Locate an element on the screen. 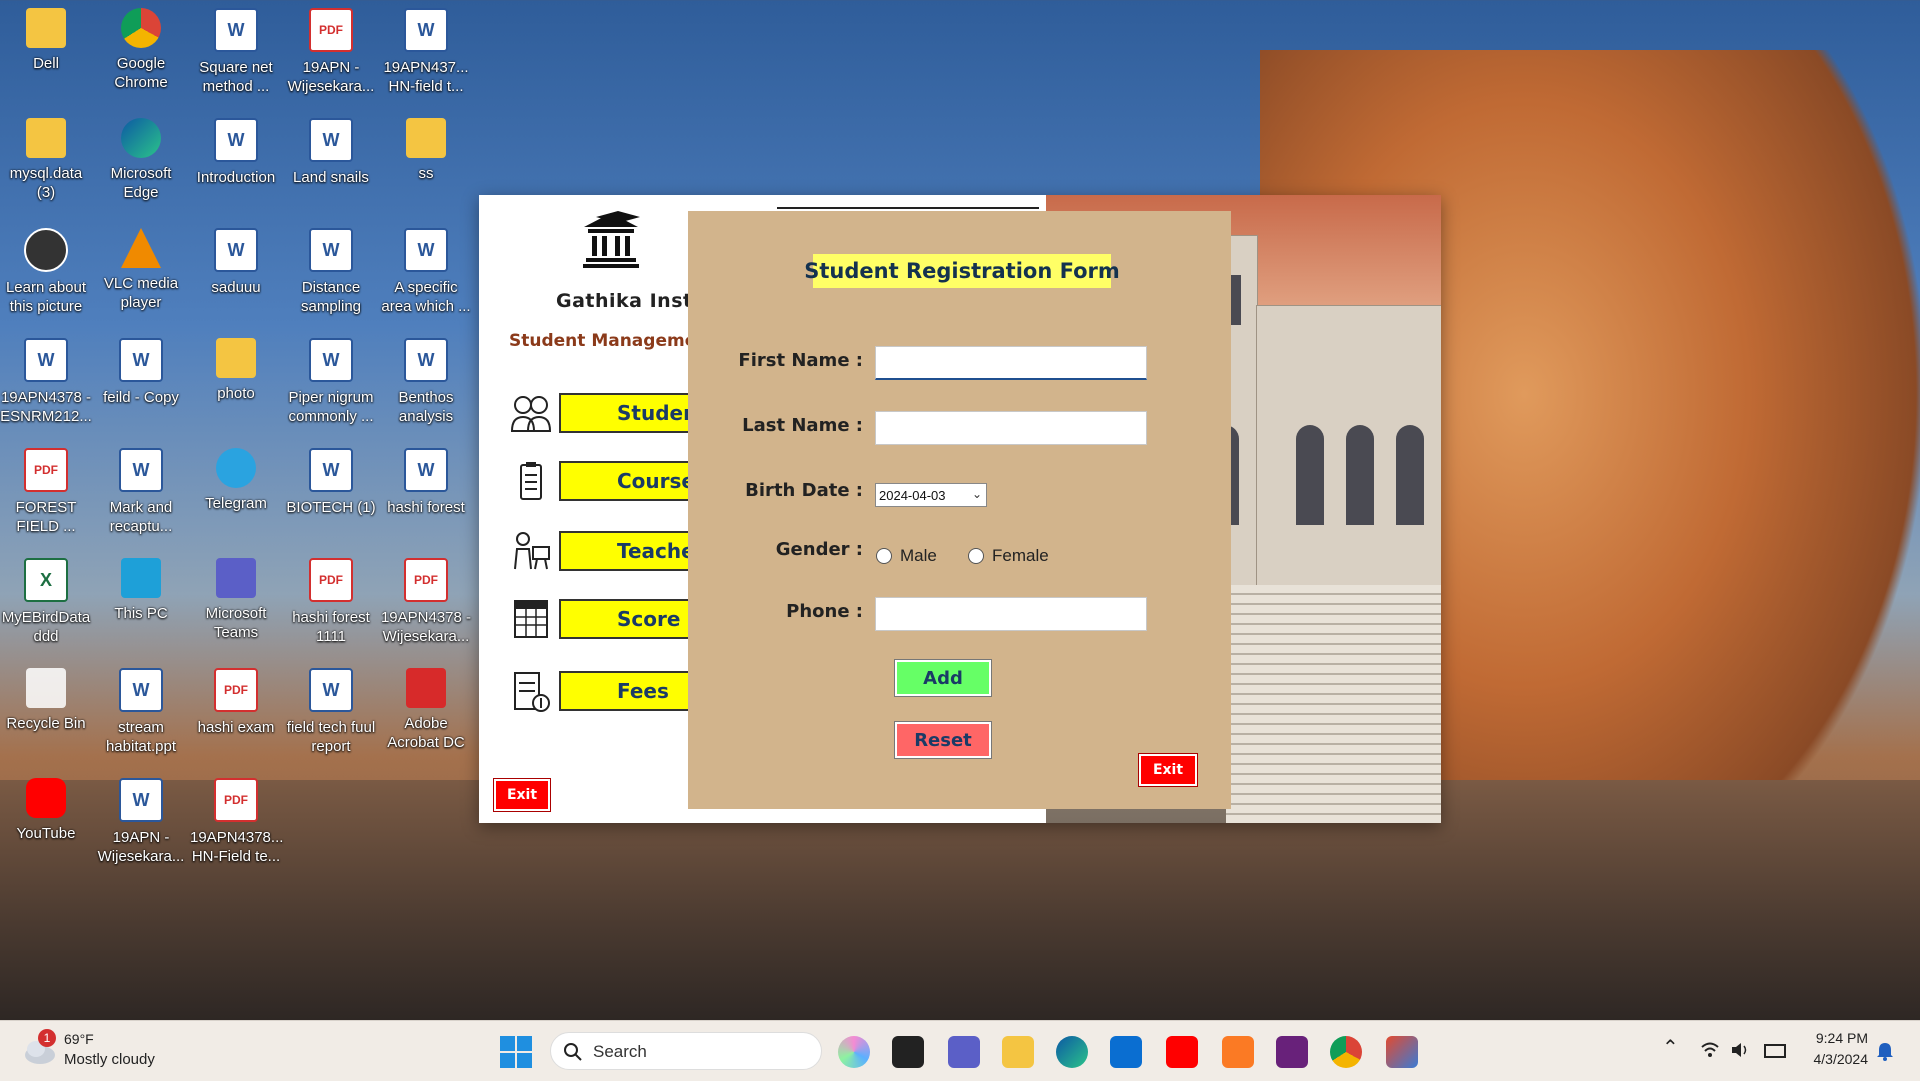 This screenshot has height=1081, width=1920. youtube-icon is located at coordinates (1182, 1052).